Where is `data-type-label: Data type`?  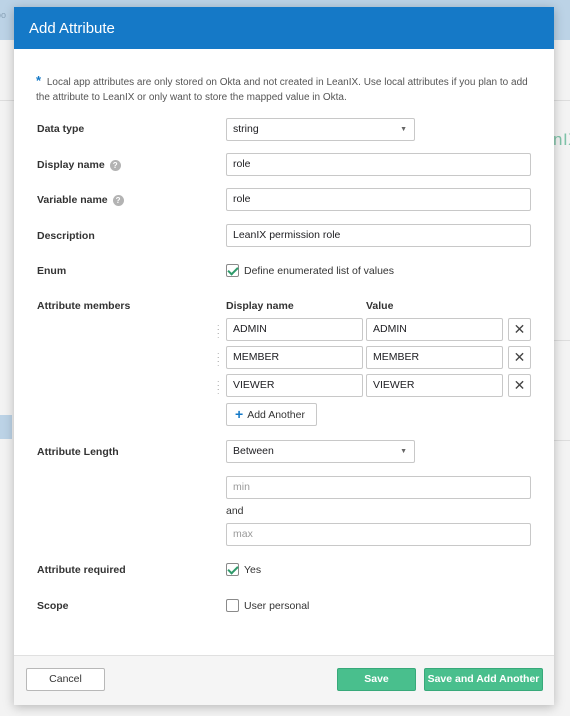 data-type-label: Data type is located at coordinates (61, 129).